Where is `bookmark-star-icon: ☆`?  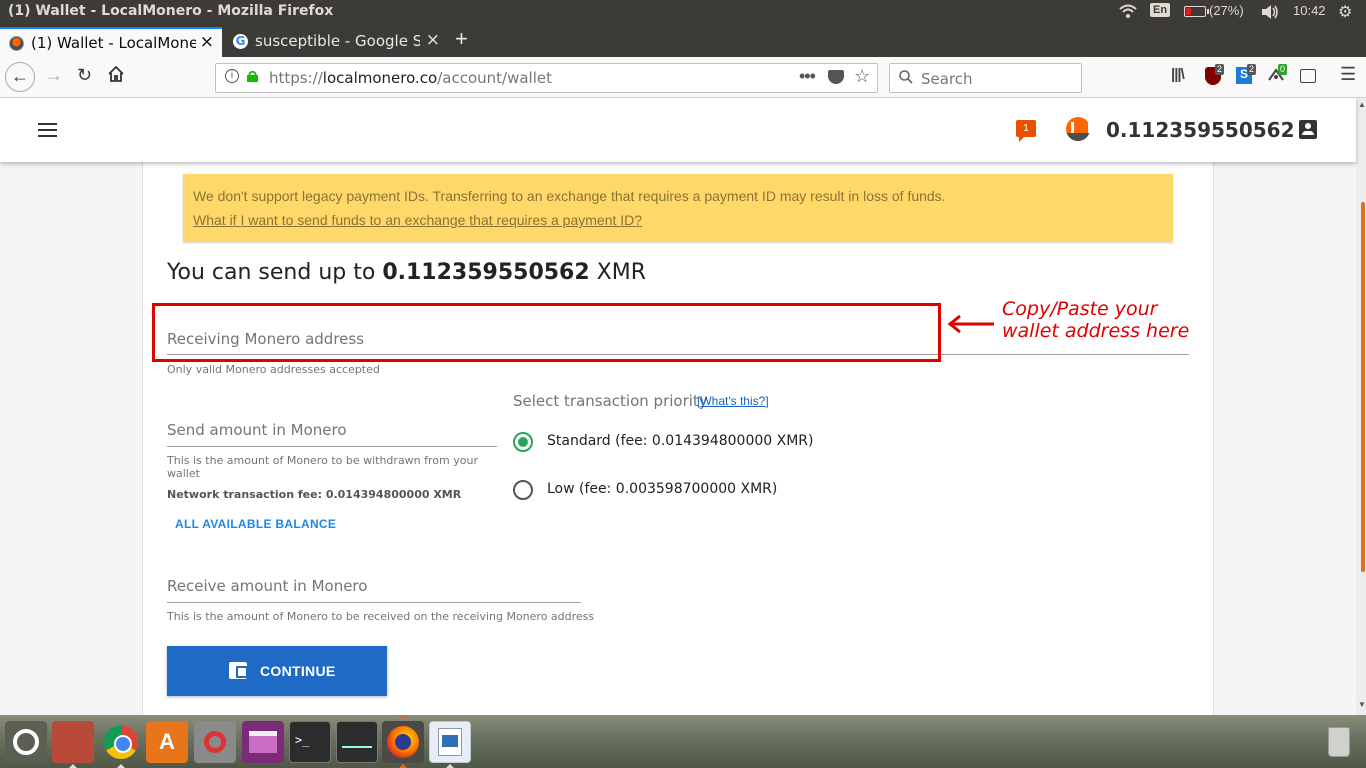 bookmark-star-icon: ☆ is located at coordinates (862, 76).